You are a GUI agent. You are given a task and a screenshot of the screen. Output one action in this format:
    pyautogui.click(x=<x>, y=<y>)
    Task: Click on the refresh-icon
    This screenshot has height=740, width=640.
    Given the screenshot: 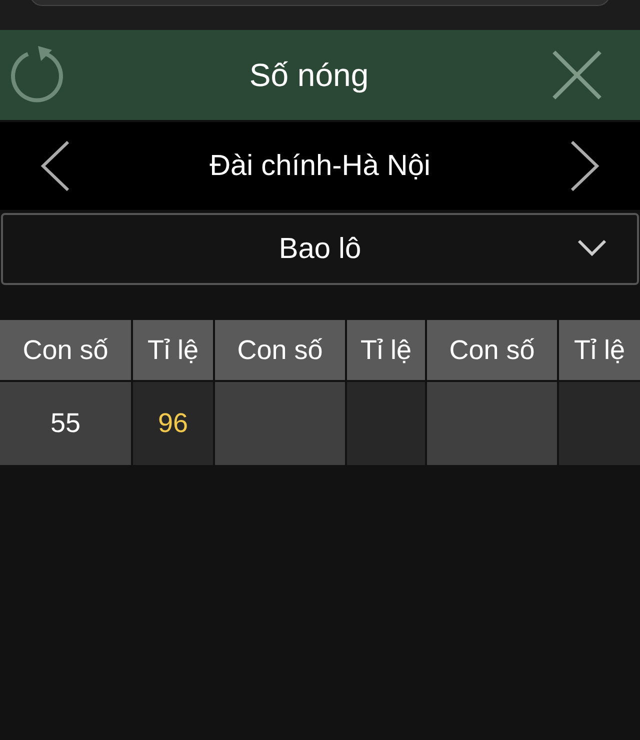 What is the action you would take?
    pyautogui.click(x=37, y=75)
    